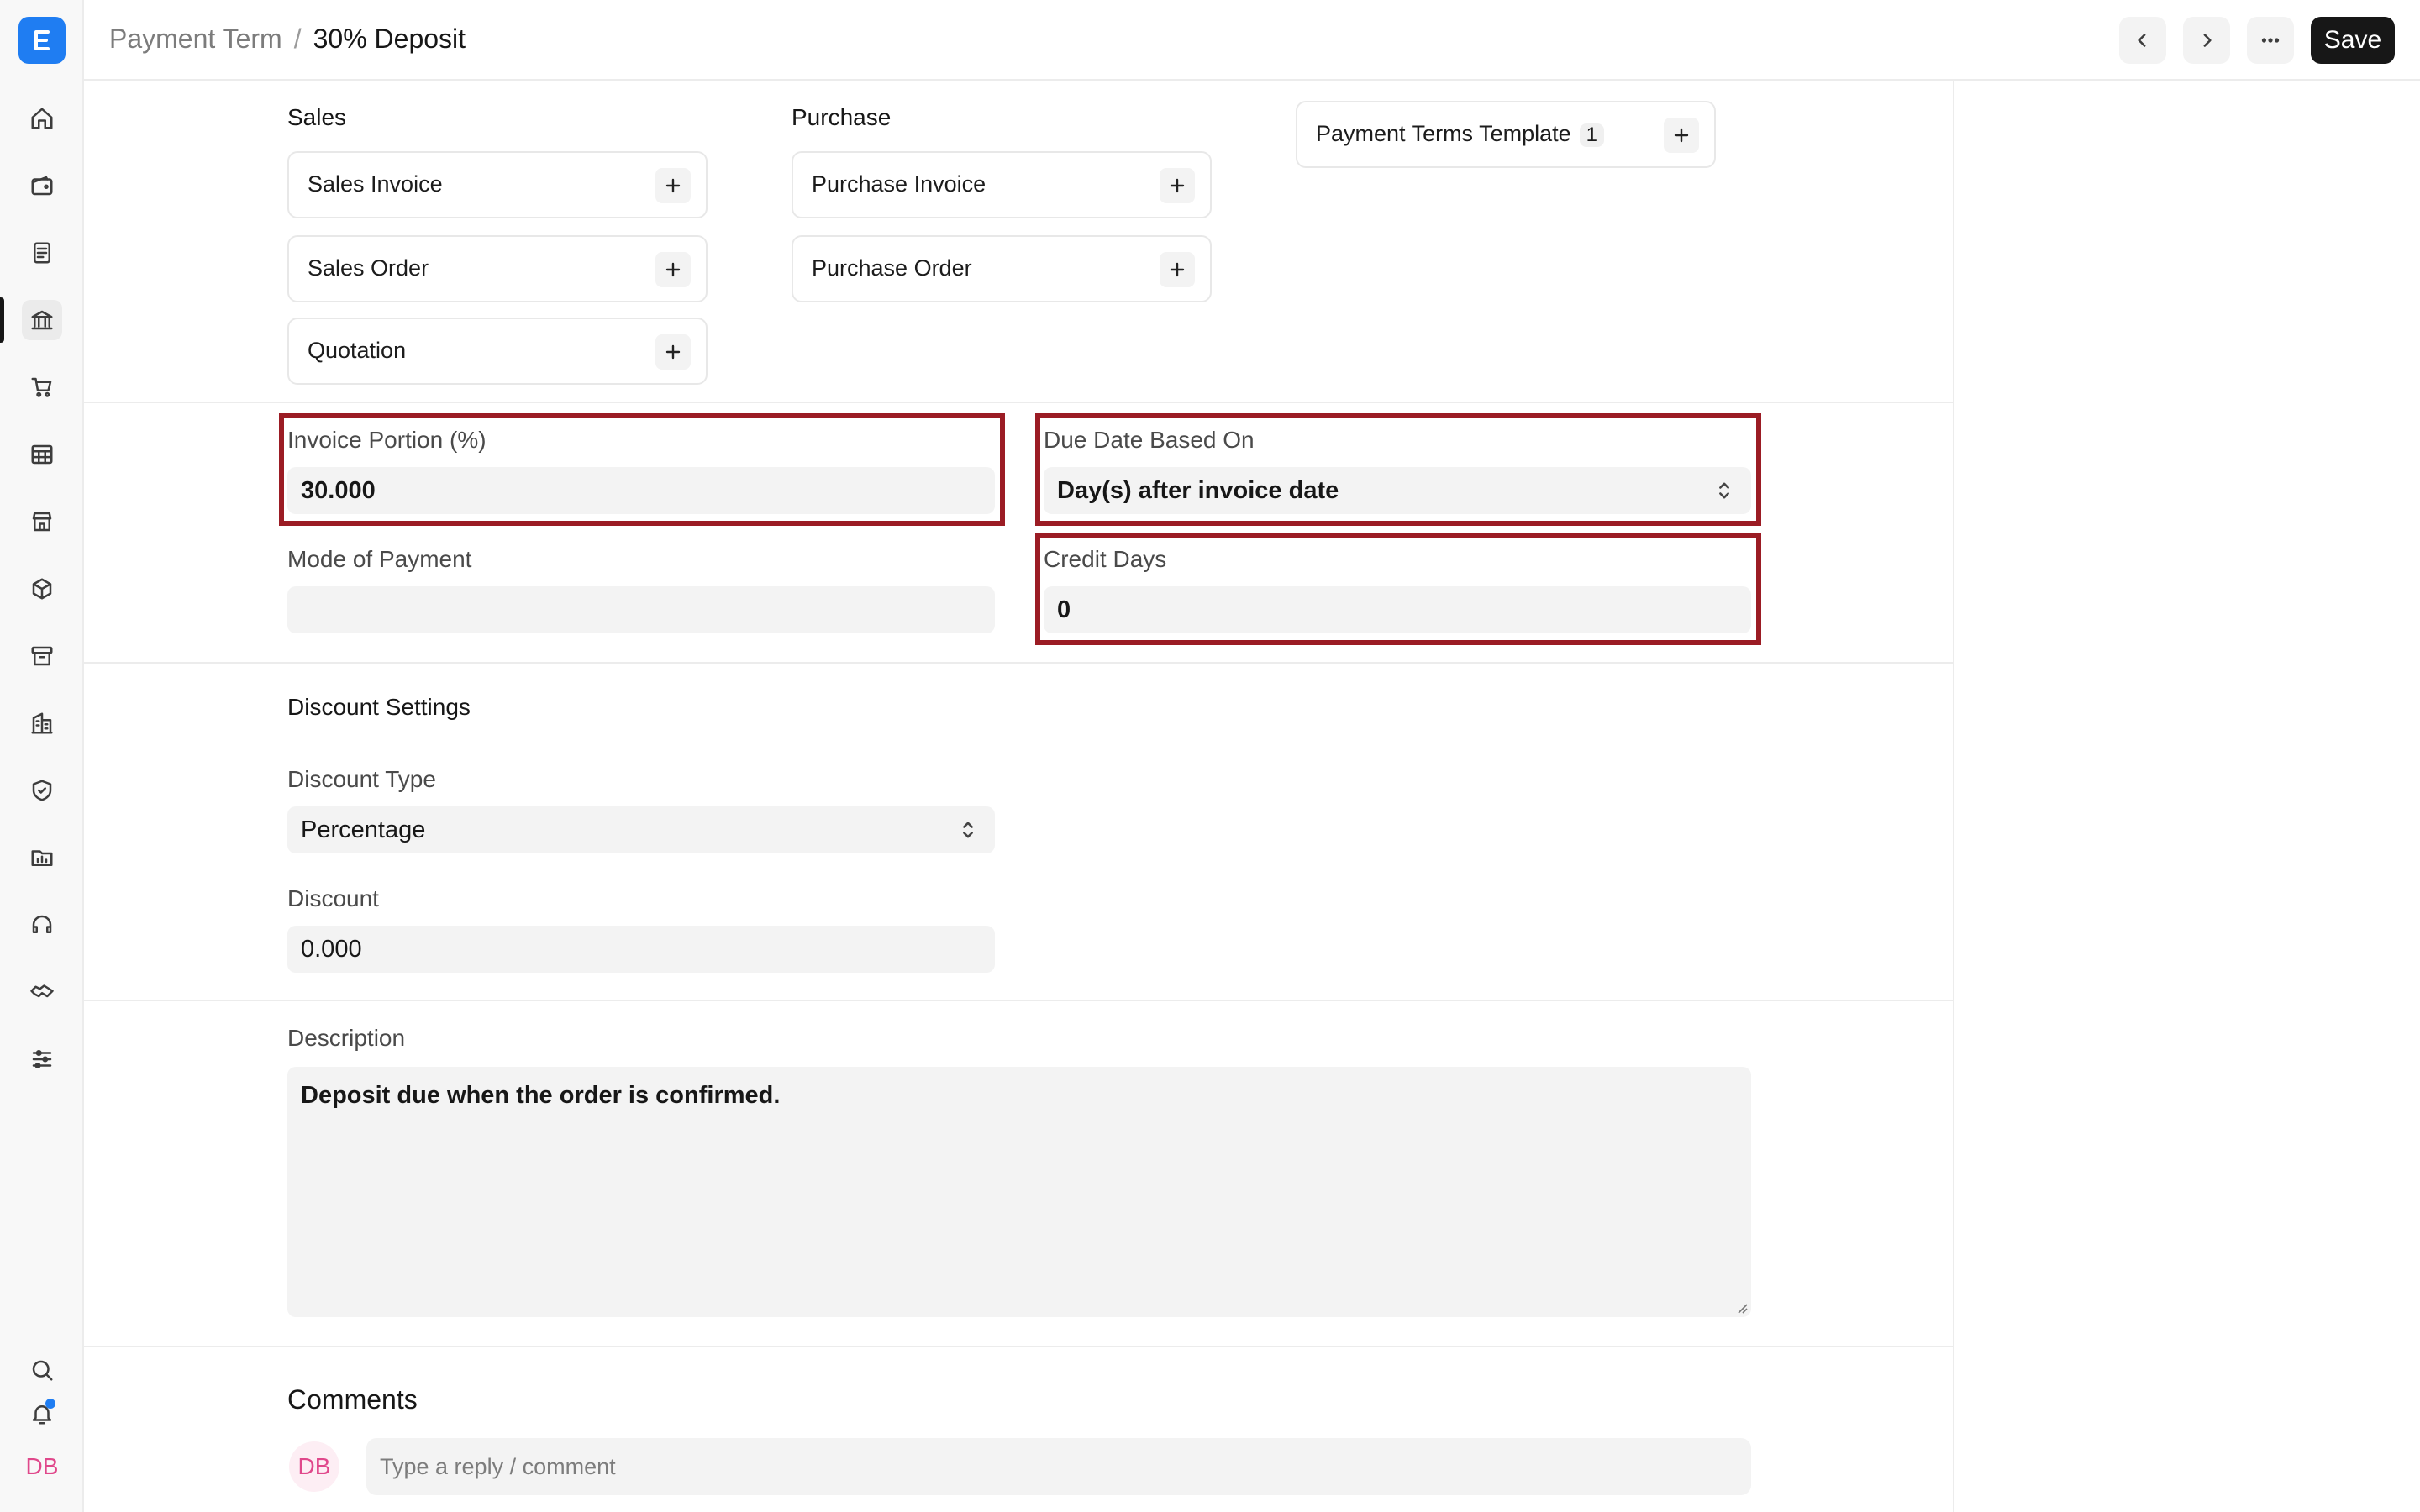 This screenshot has width=2420, height=1512. I want to click on previous-button, so click(2143, 40).